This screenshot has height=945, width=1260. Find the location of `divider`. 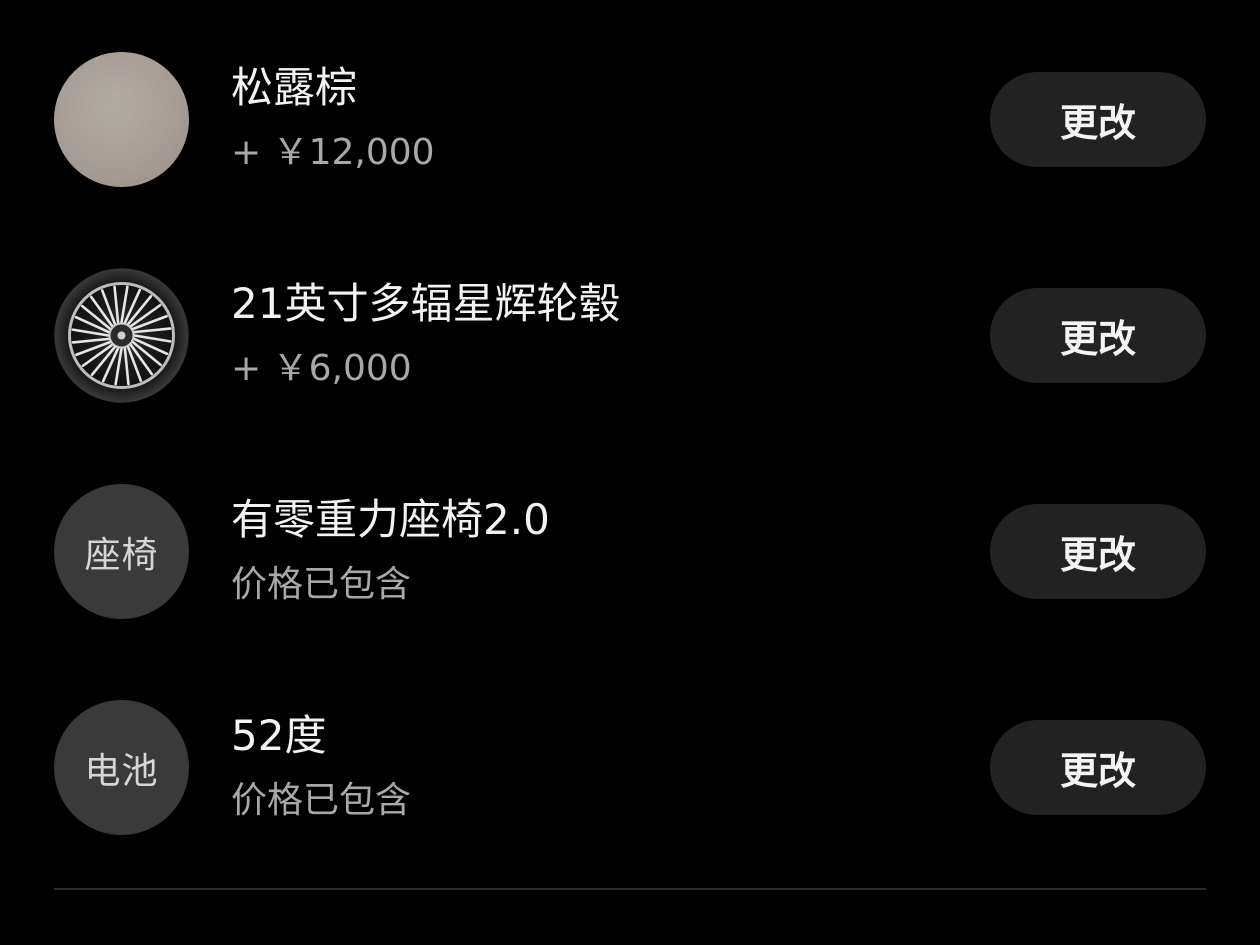

divider is located at coordinates (630, 889).